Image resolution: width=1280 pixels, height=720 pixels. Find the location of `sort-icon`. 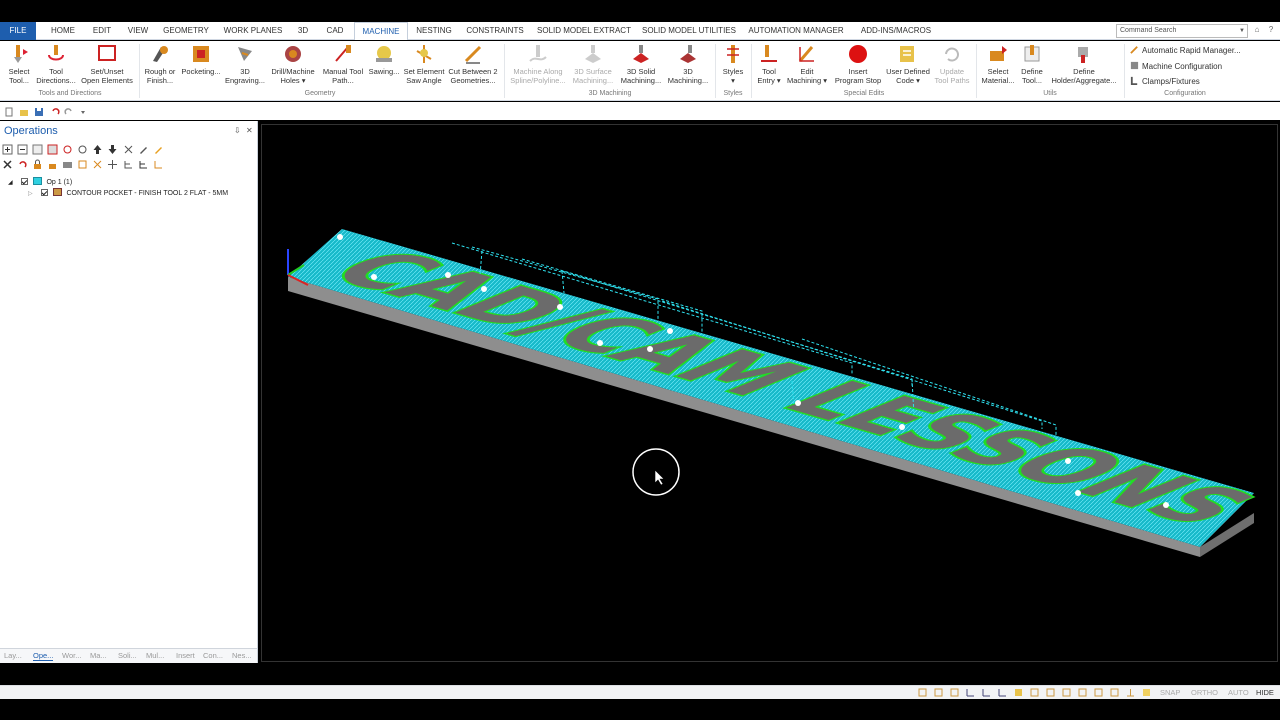

sort-icon is located at coordinates (128, 149).